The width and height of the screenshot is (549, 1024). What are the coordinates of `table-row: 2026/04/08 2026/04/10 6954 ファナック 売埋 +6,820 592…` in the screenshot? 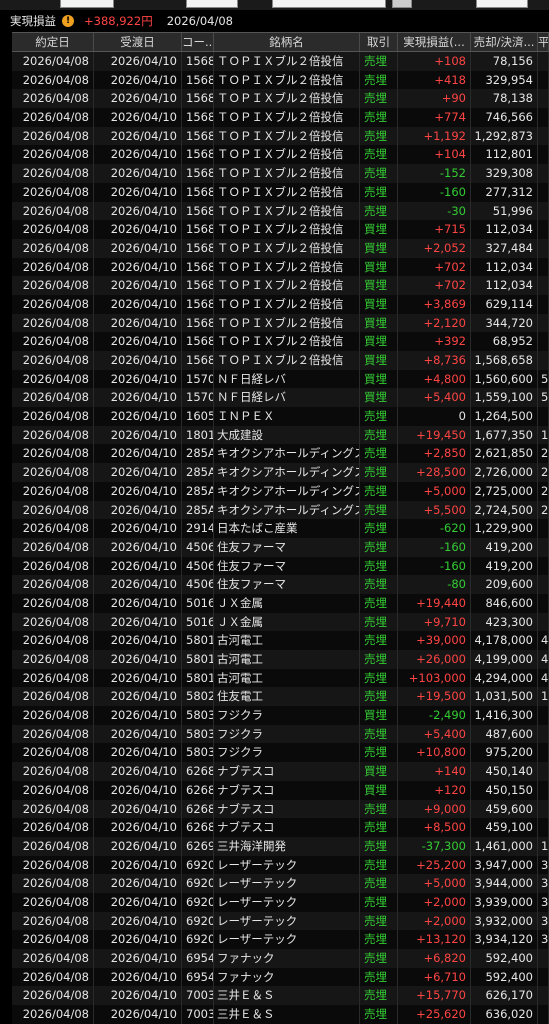 It's located at (280, 958).